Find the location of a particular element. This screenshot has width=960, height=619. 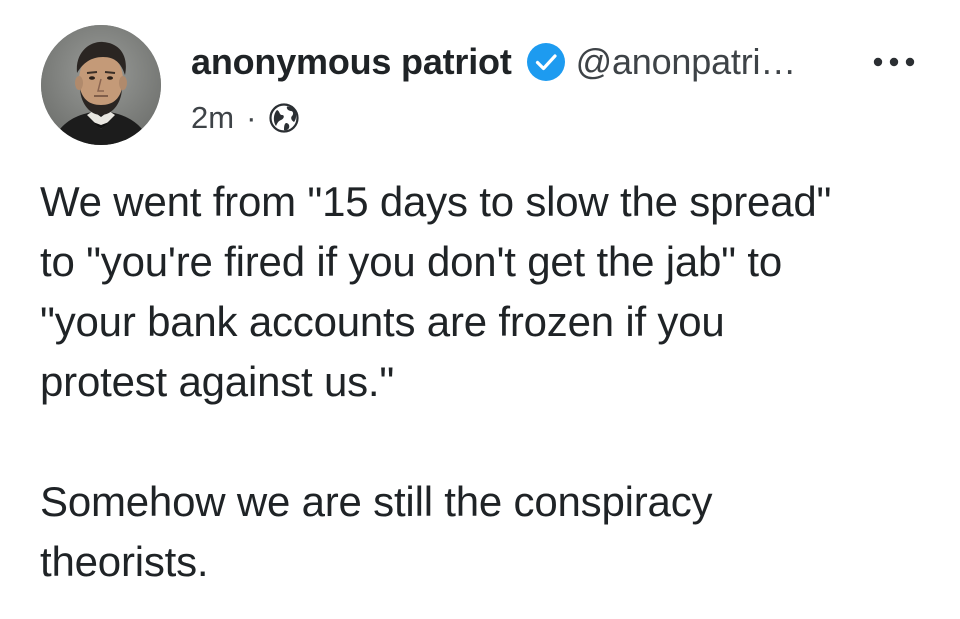

post-timestamp: 2m is located at coordinates (212, 118).